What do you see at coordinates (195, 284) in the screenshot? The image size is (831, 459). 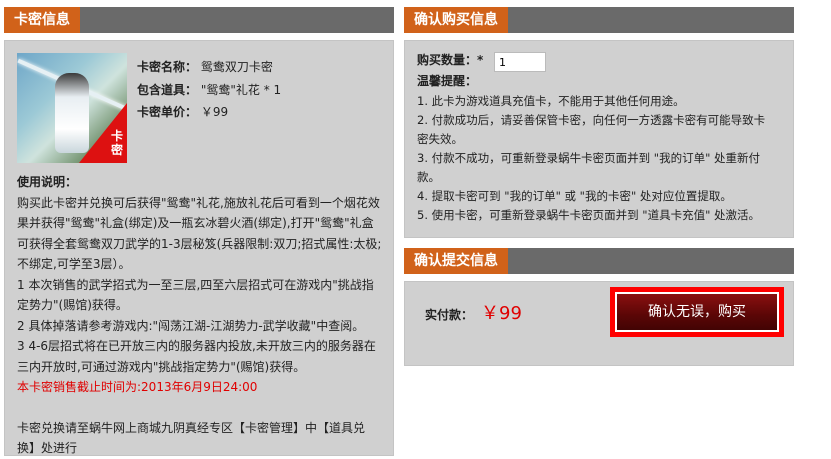 I see `usage-line: 1 本次销售的武学招式为一至三层,四至六层招式可在游戏内"挑战指` at bounding box center [195, 284].